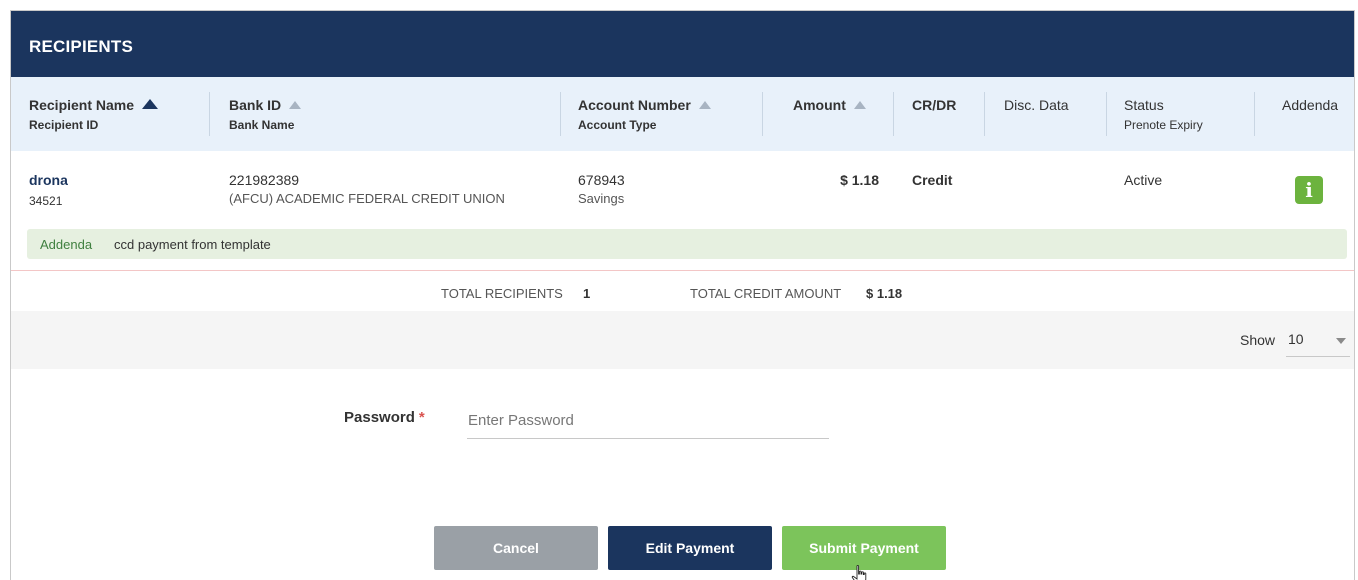  Describe the element at coordinates (192, 244) in the screenshot. I see `addenda-value: ccd payment from template` at that location.